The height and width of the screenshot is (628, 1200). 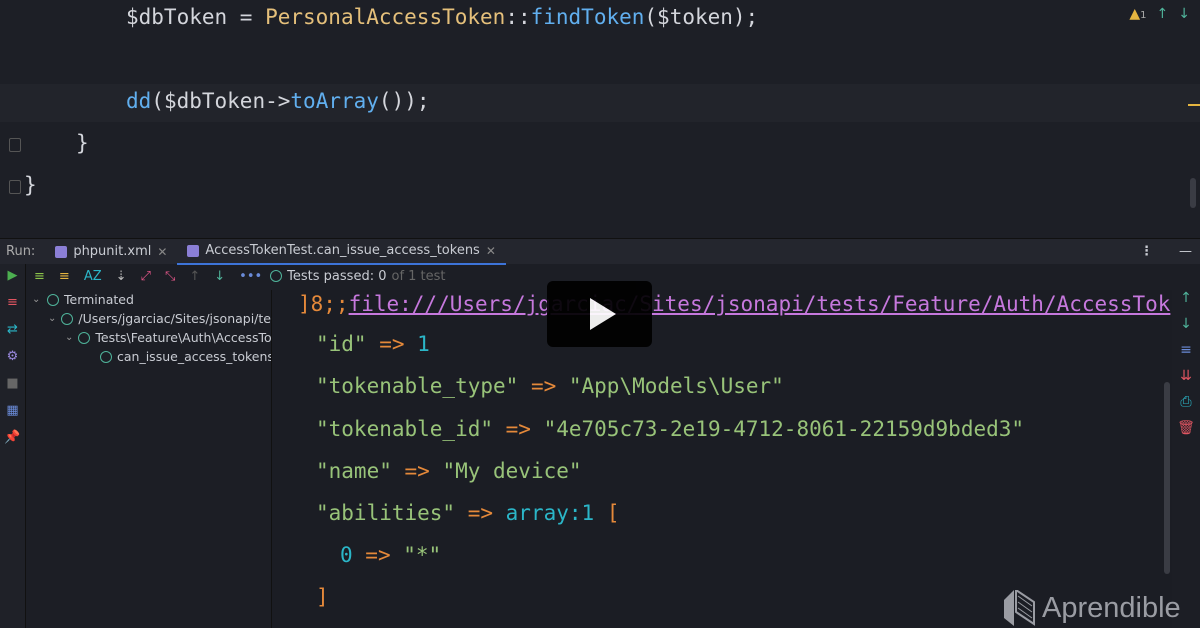 I want to click on scroll-to-end-icon: ⇊, so click(x=1186, y=376).